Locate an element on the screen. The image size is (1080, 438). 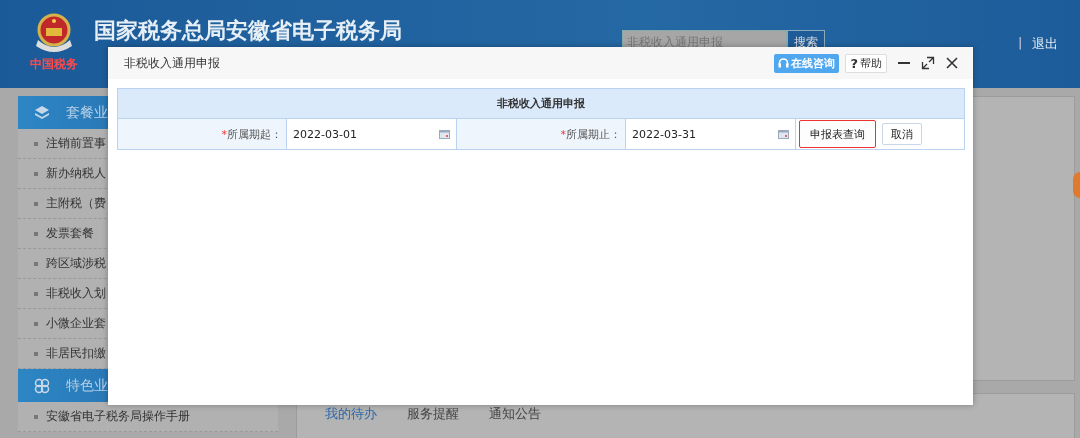
form-button: 申报表查询 is located at coordinates (837, 134).